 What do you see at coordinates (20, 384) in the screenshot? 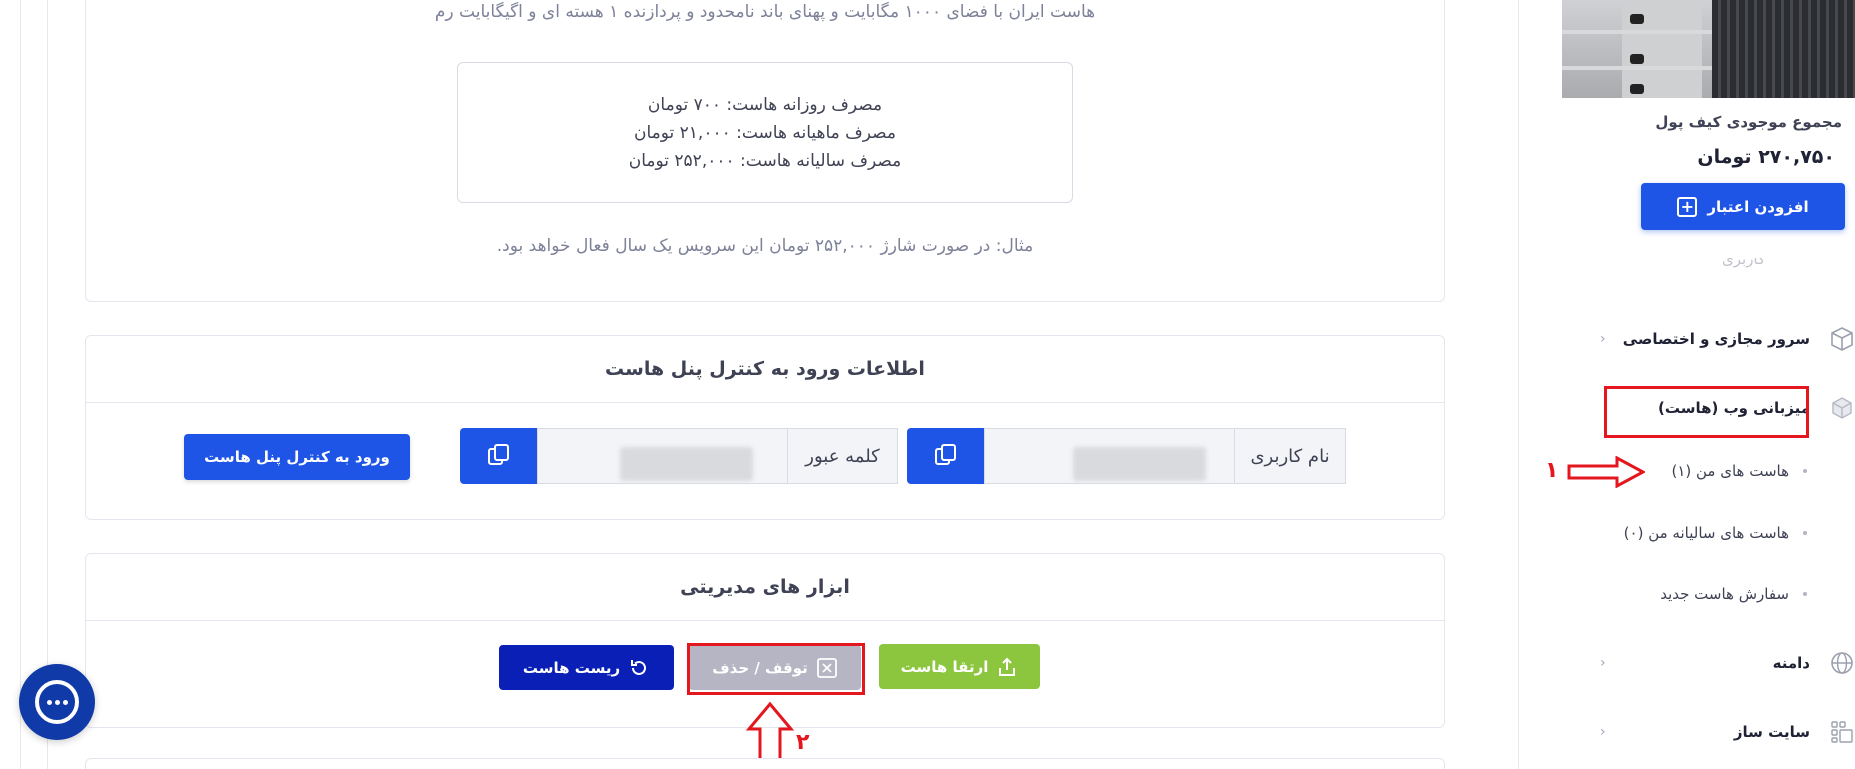
I see `left-gutter-divider` at bounding box center [20, 384].